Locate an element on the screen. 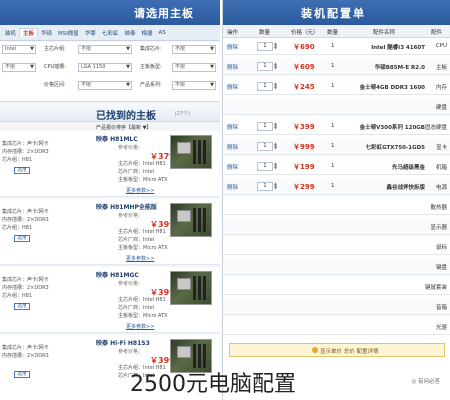  column-header: 数量 is located at coordinates (265, 33).